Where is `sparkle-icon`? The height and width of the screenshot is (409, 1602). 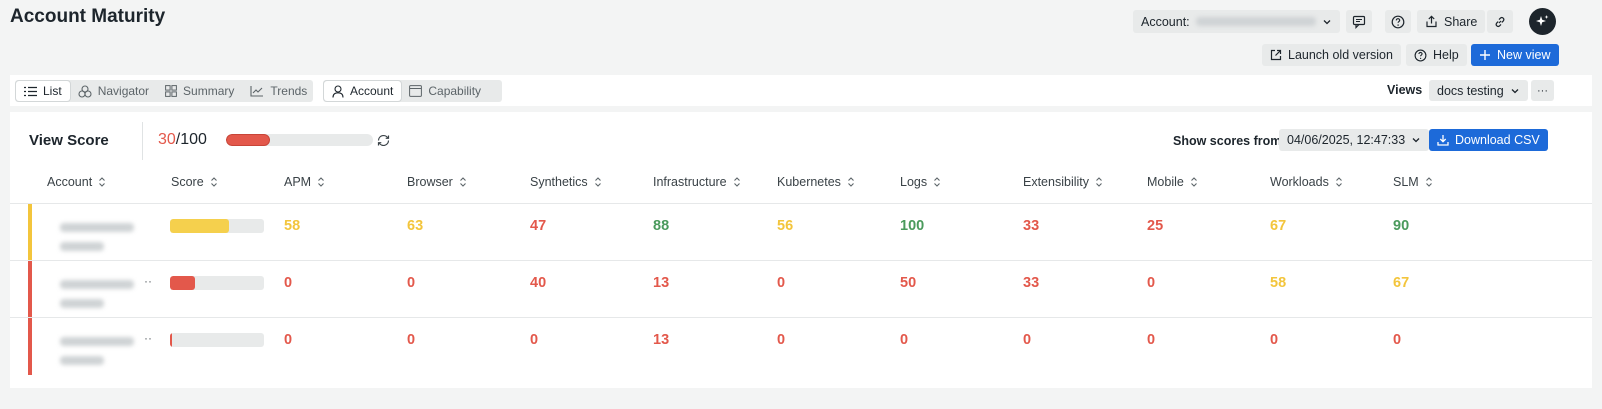
sparkle-icon is located at coordinates (1542, 20).